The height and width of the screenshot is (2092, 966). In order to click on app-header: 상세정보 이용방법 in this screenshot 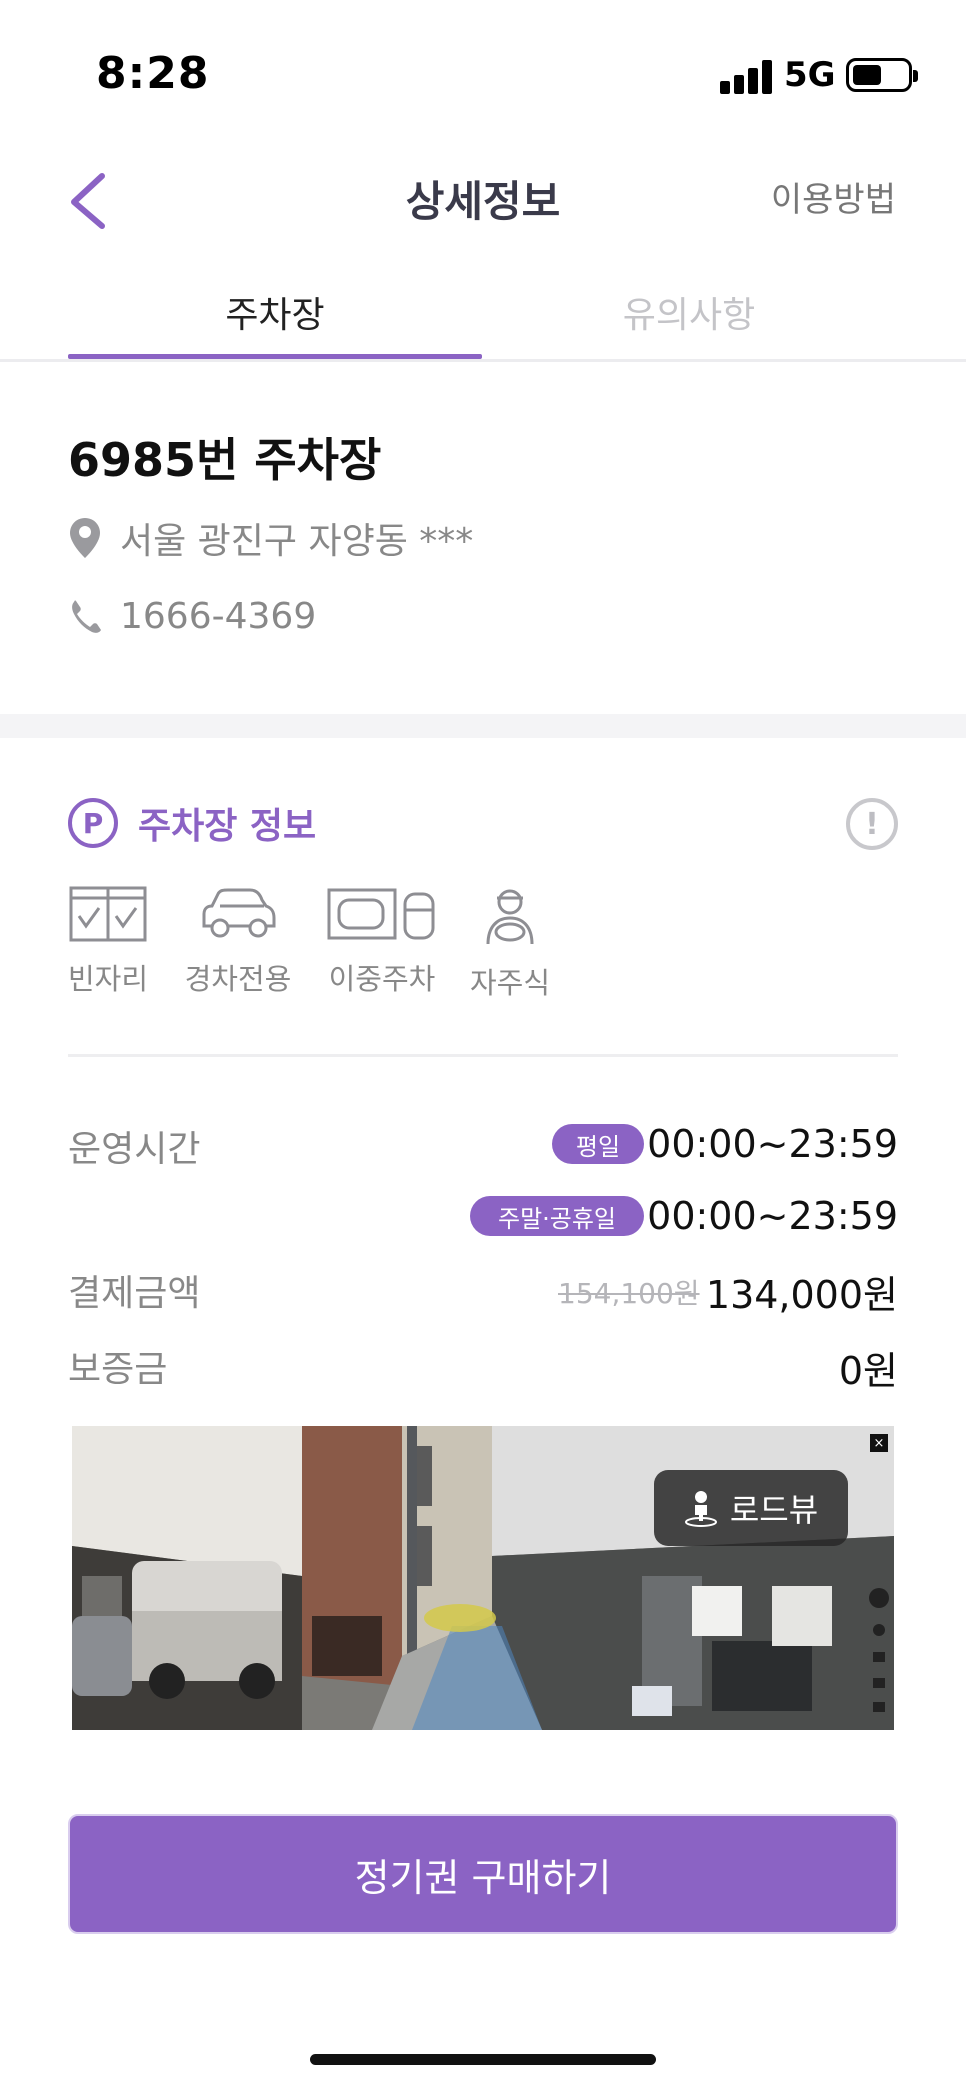, I will do `click(483, 205)`.